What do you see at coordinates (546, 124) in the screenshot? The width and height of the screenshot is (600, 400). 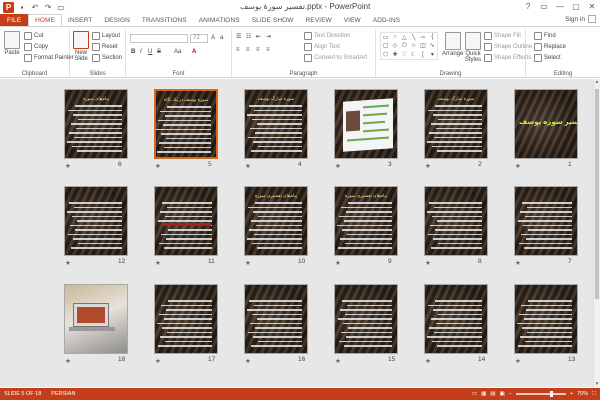 I see `slide-thumbnail: تفسير سوره يوسف` at bounding box center [546, 124].